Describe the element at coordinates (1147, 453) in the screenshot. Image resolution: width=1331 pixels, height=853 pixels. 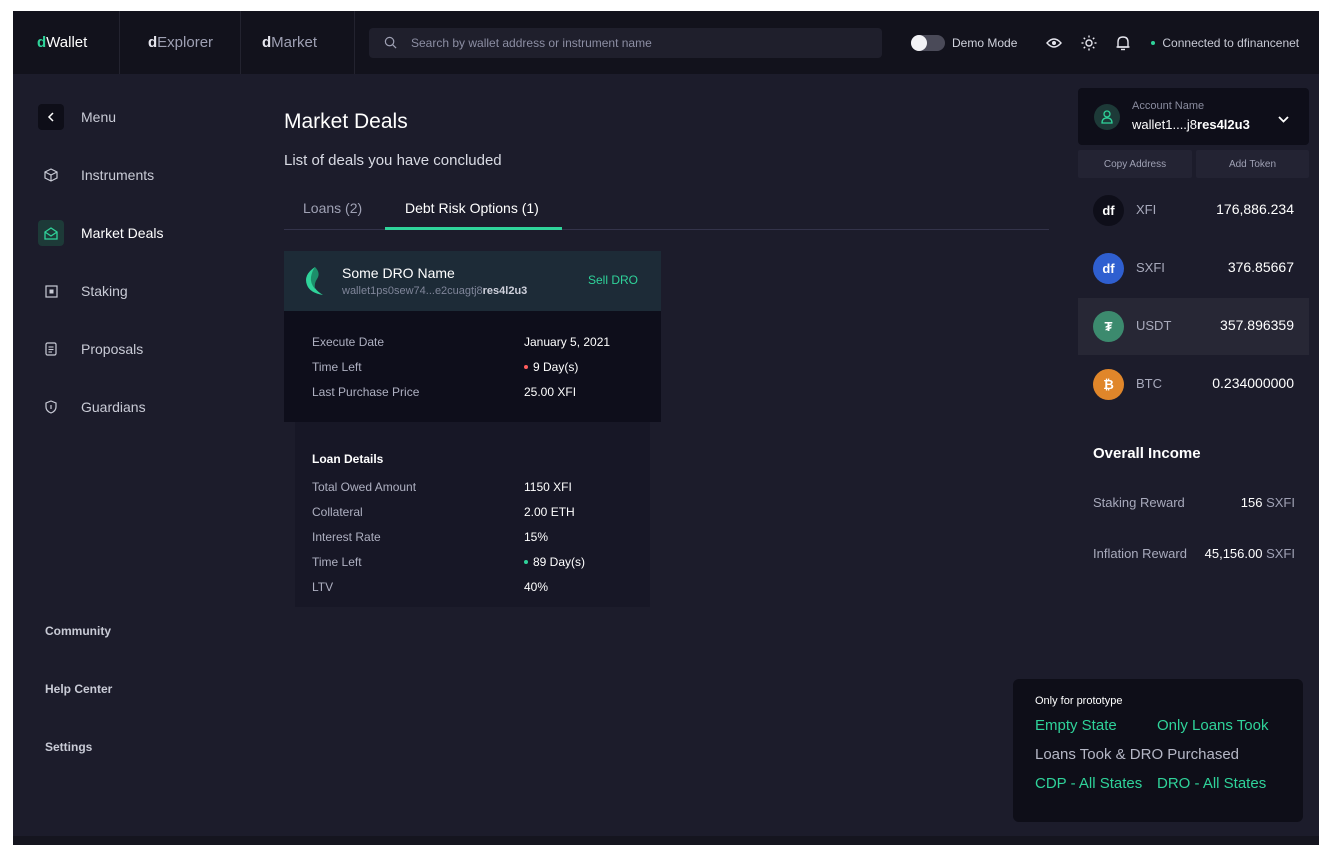
I see `overall-income-title: Overall Income` at that location.